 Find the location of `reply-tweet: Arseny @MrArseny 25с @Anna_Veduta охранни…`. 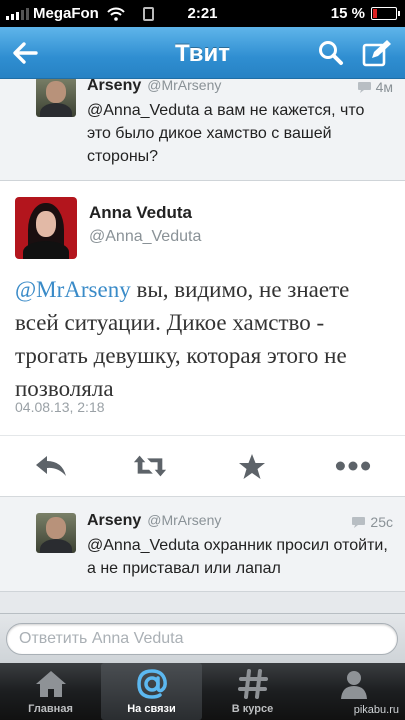

reply-tweet: Arseny @MrArseny 25с @Anna_Veduta охранни… is located at coordinates (202, 544).